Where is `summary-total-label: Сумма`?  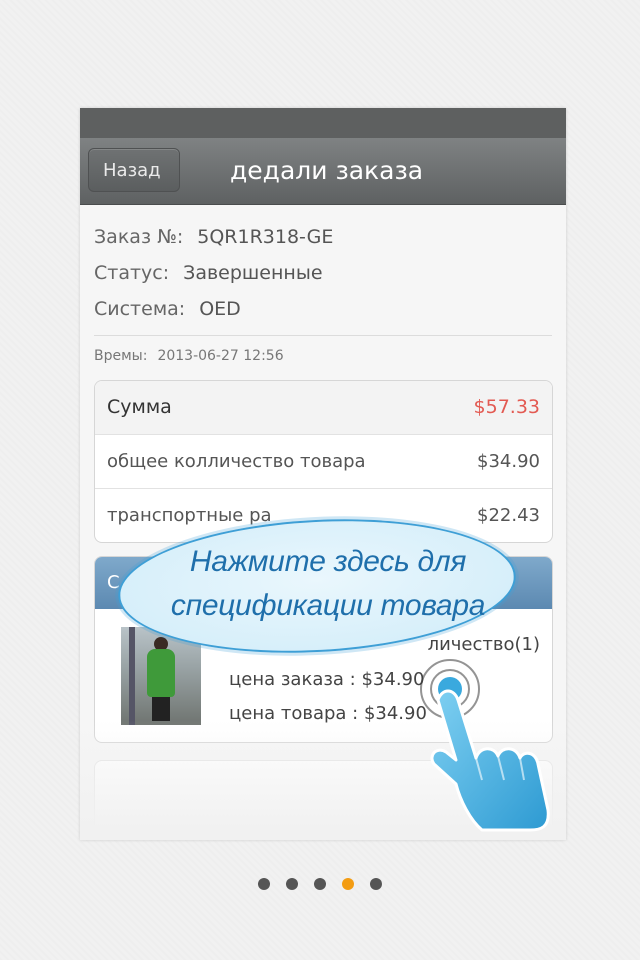 summary-total-label: Сумма is located at coordinates (139, 407).